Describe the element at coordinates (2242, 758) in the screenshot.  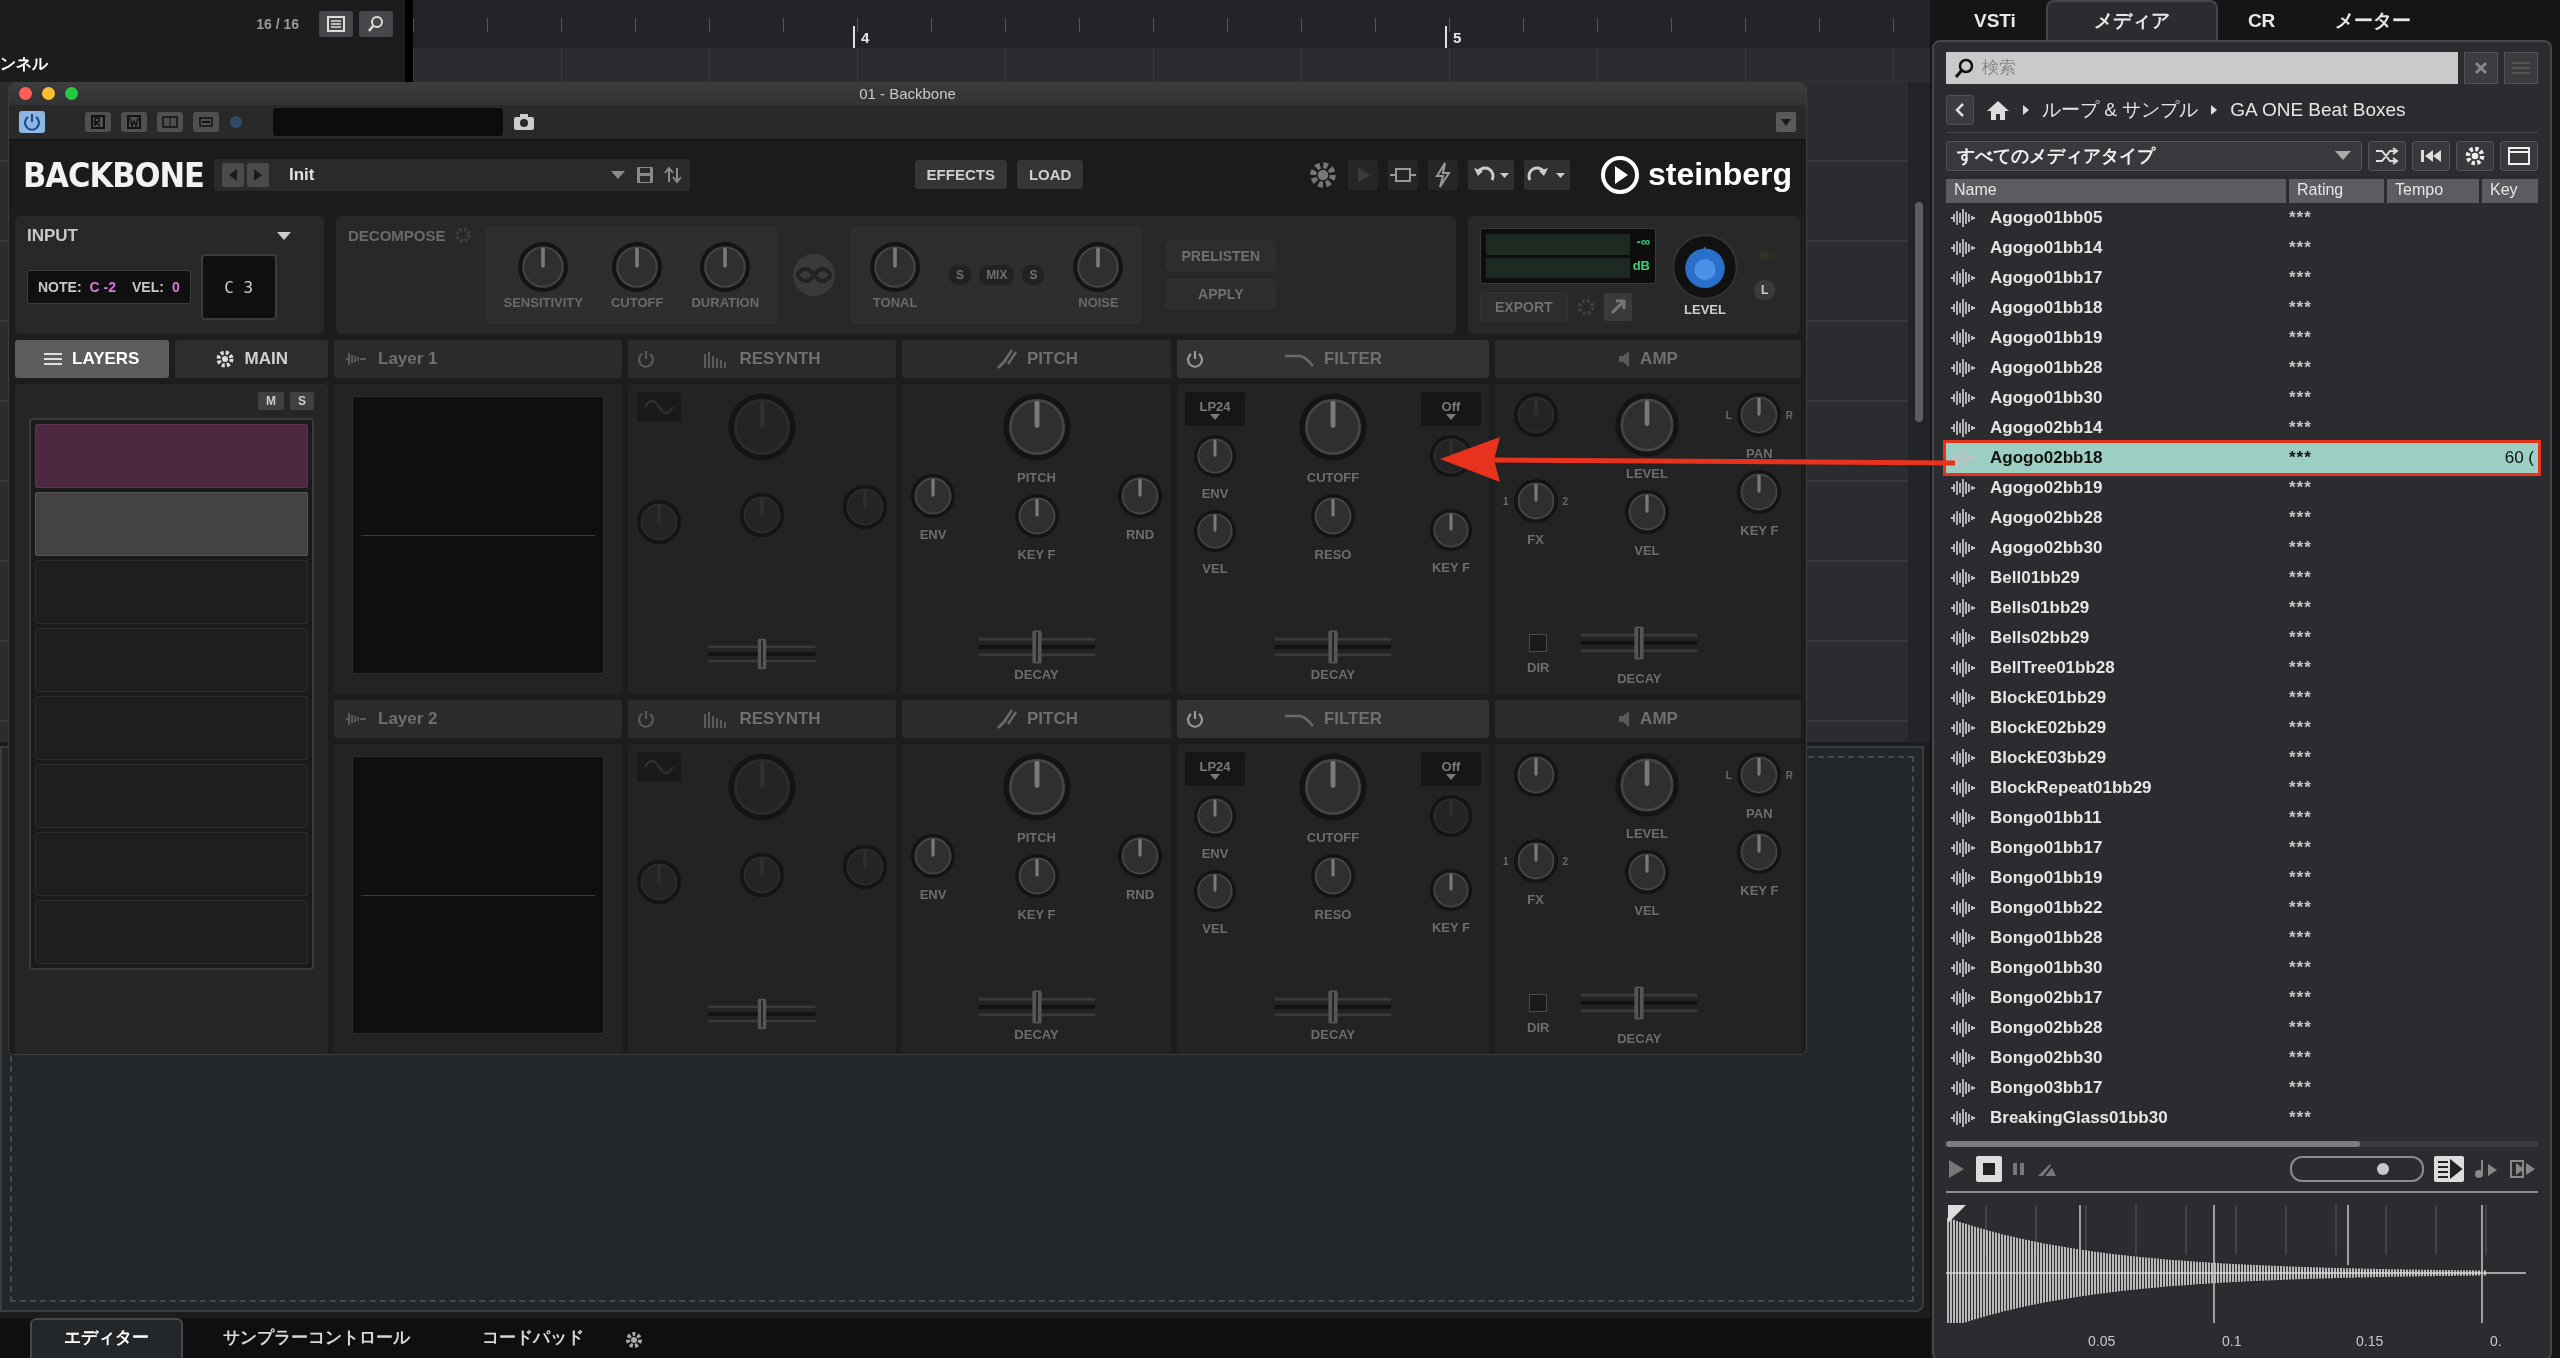
I see `media-row: BlockE03bb29 ***` at that location.